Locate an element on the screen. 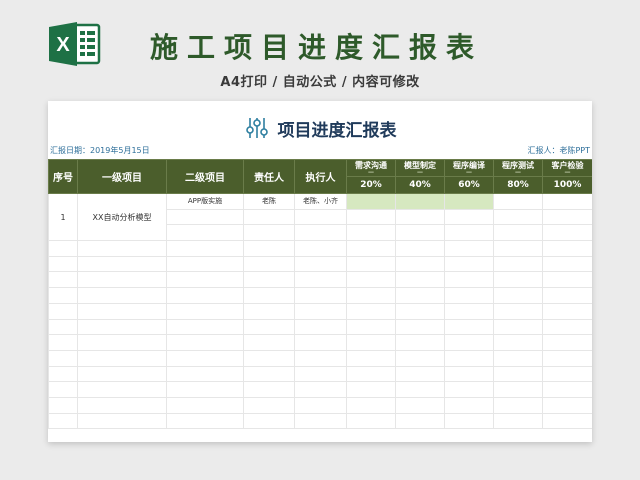 This screenshot has height=480, width=640. cell-owner: 老陈 is located at coordinates (269, 201).